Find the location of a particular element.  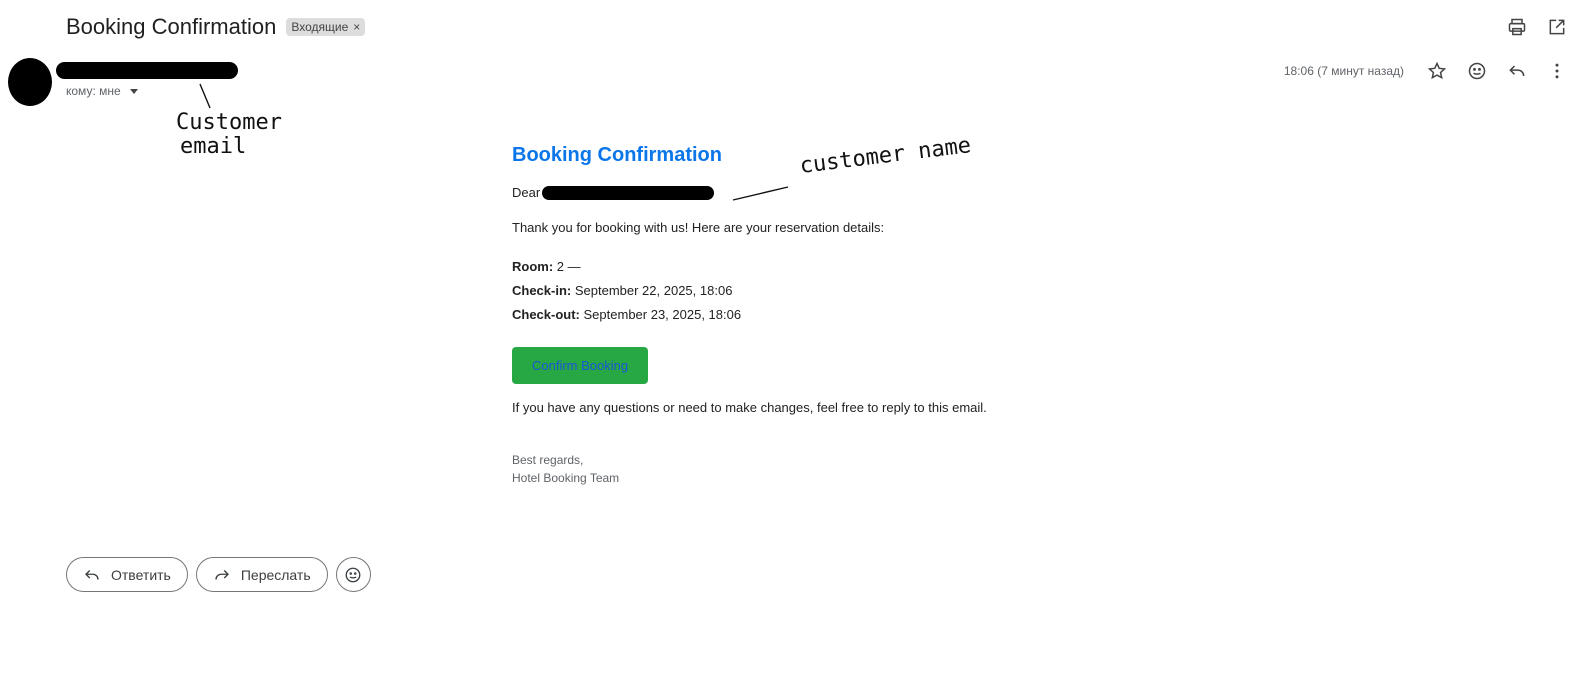

greeting-row: Dear is located at coordinates (792, 192).